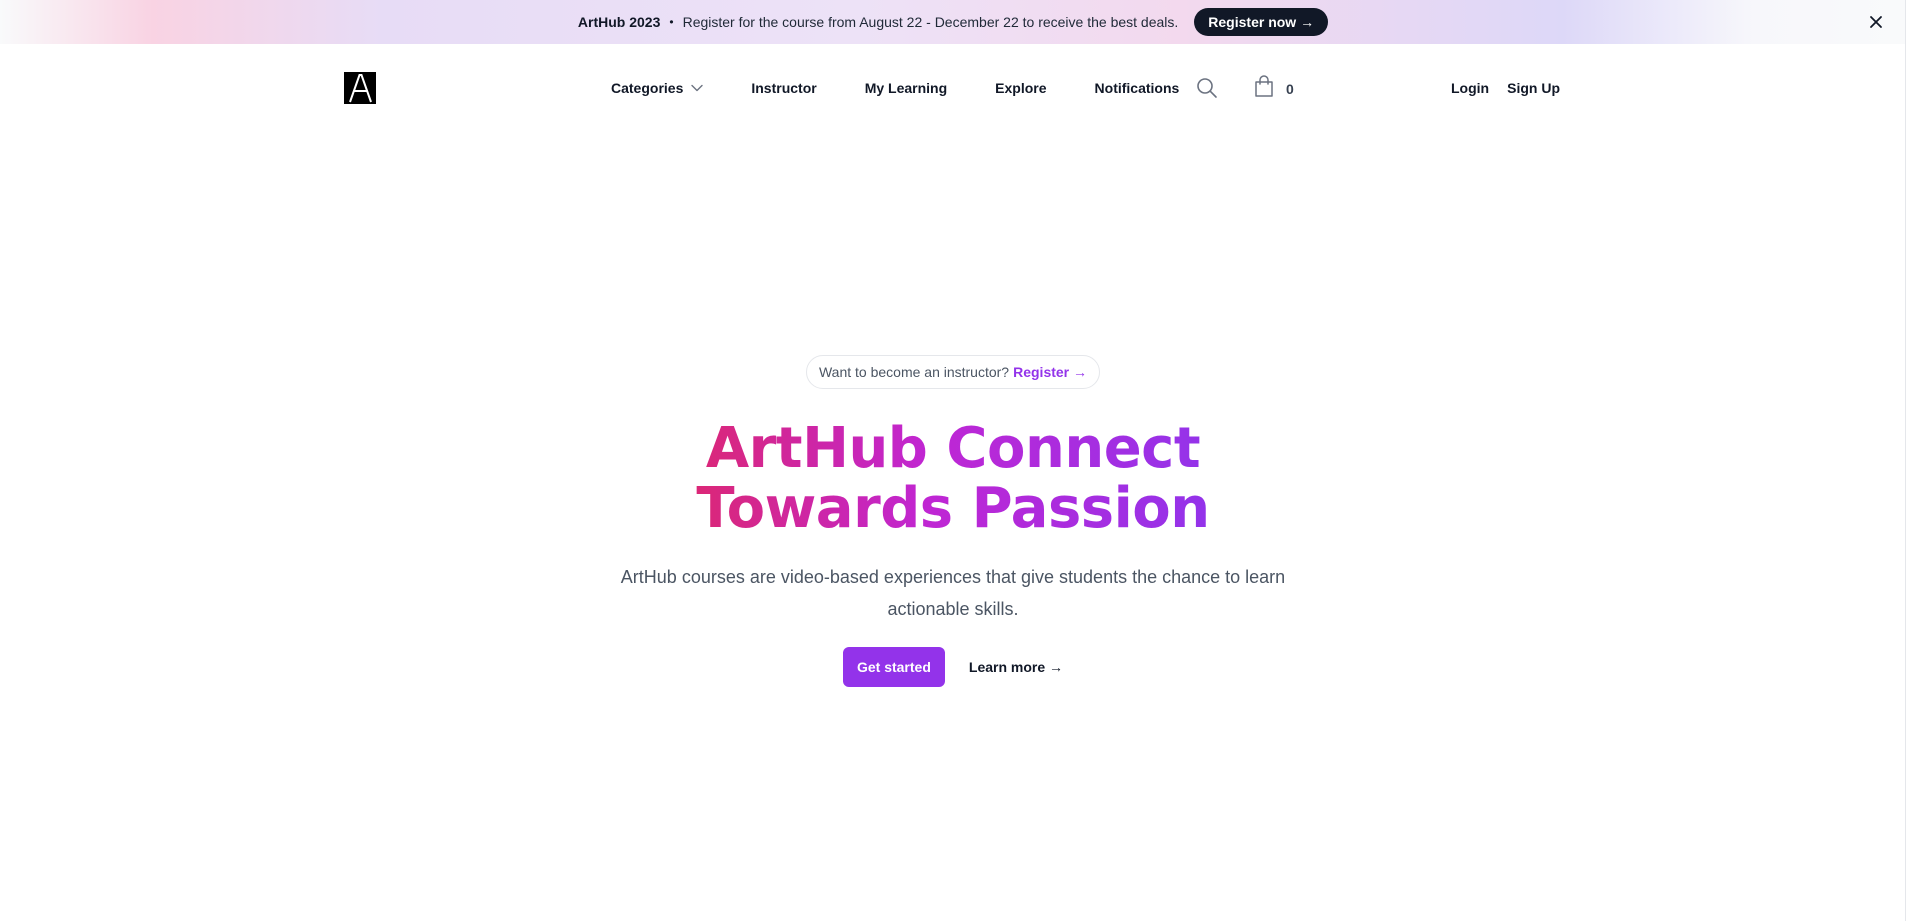 The height and width of the screenshot is (921, 1906). I want to click on logo-mark, so click(360, 88).